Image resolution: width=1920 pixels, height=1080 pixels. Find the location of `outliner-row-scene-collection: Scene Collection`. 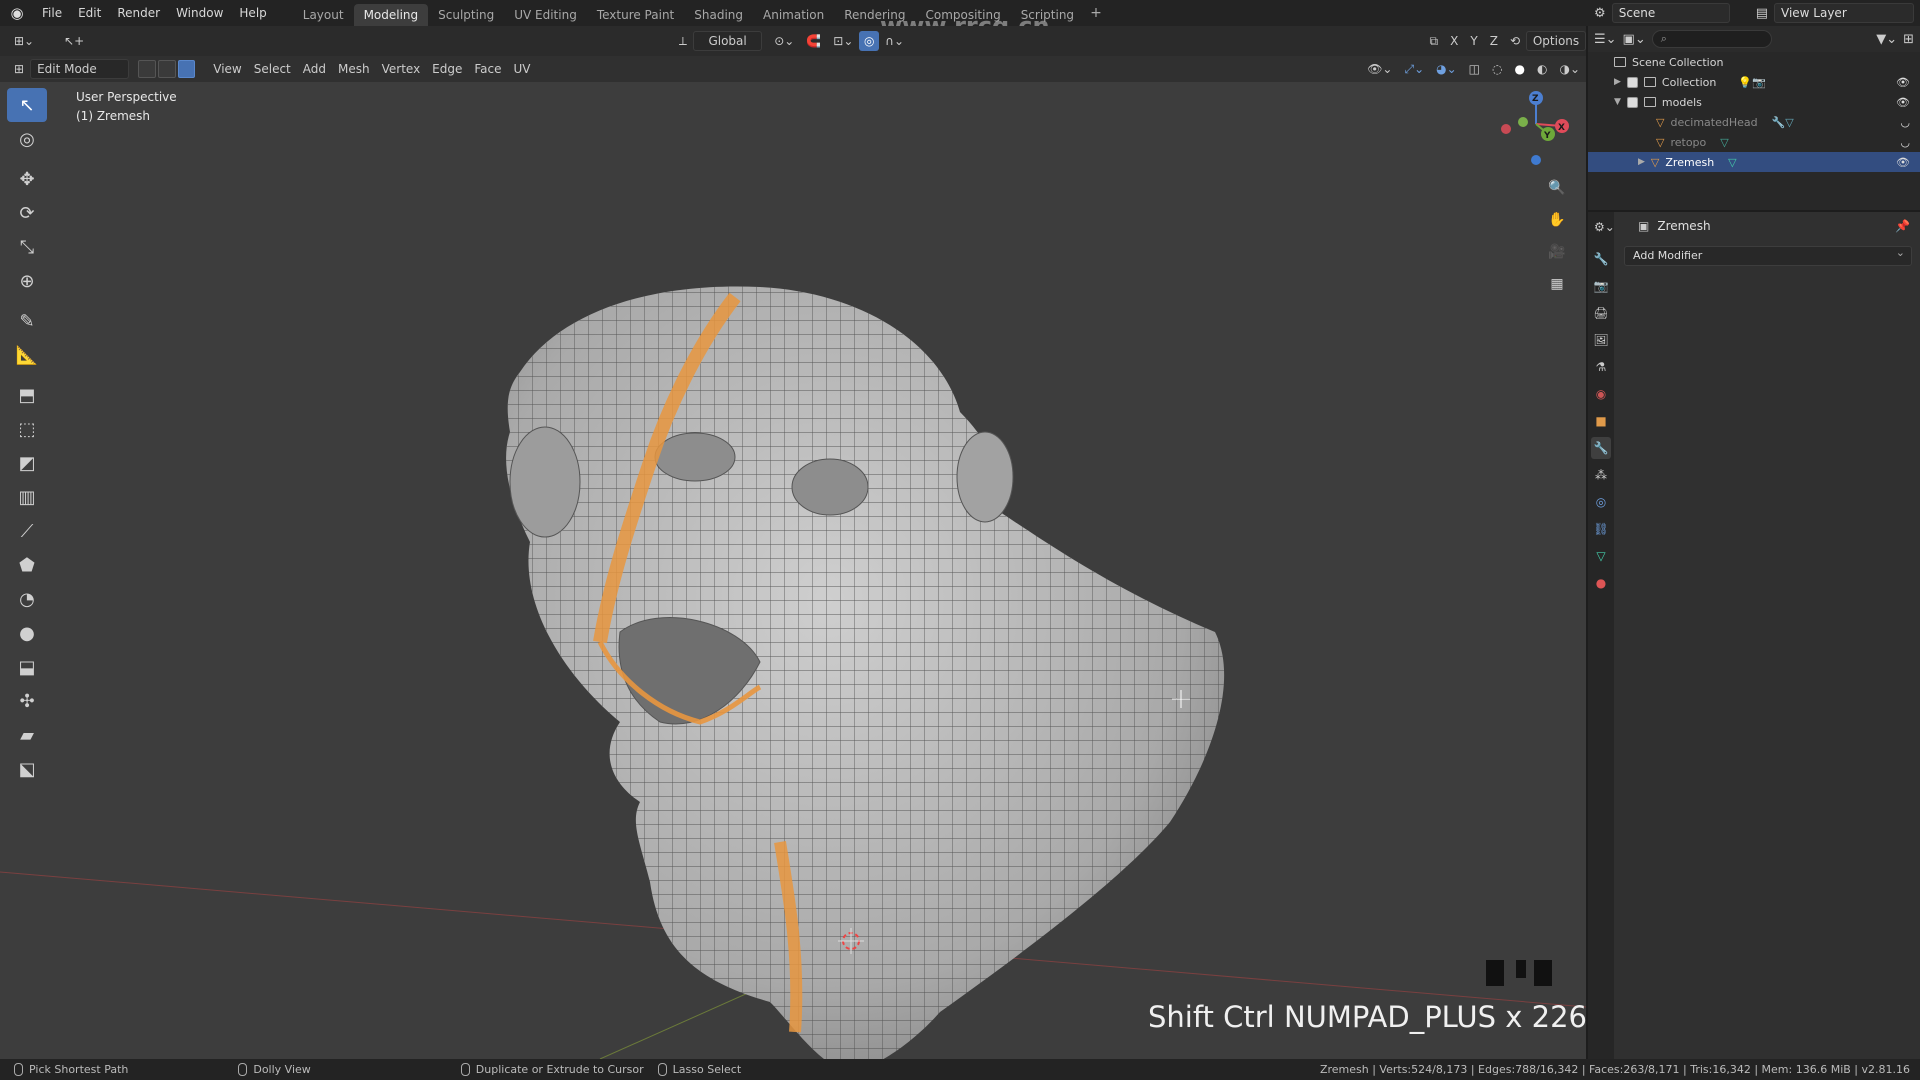

outliner-row-scene-collection: Scene Collection is located at coordinates (1754, 62).